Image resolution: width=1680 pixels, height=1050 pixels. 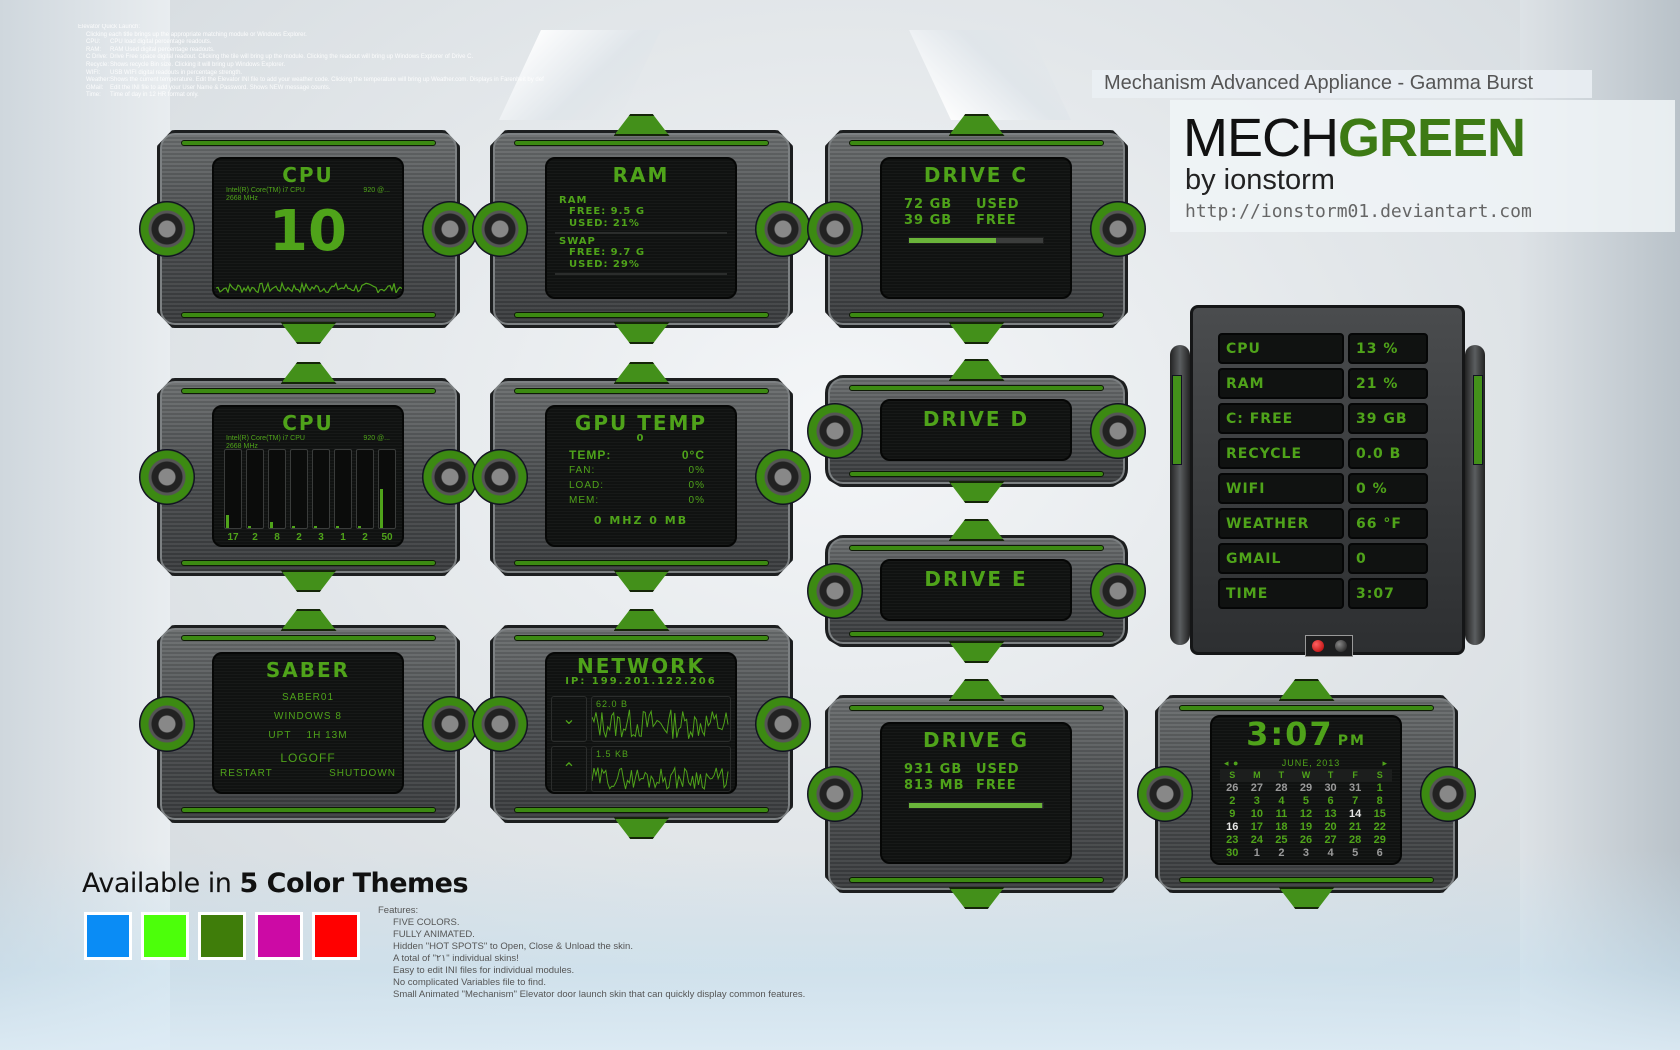 I want to click on drive-c-panel: DRIVE C 72 GB USED 39 GB FREE, so click(x=976, y=229).